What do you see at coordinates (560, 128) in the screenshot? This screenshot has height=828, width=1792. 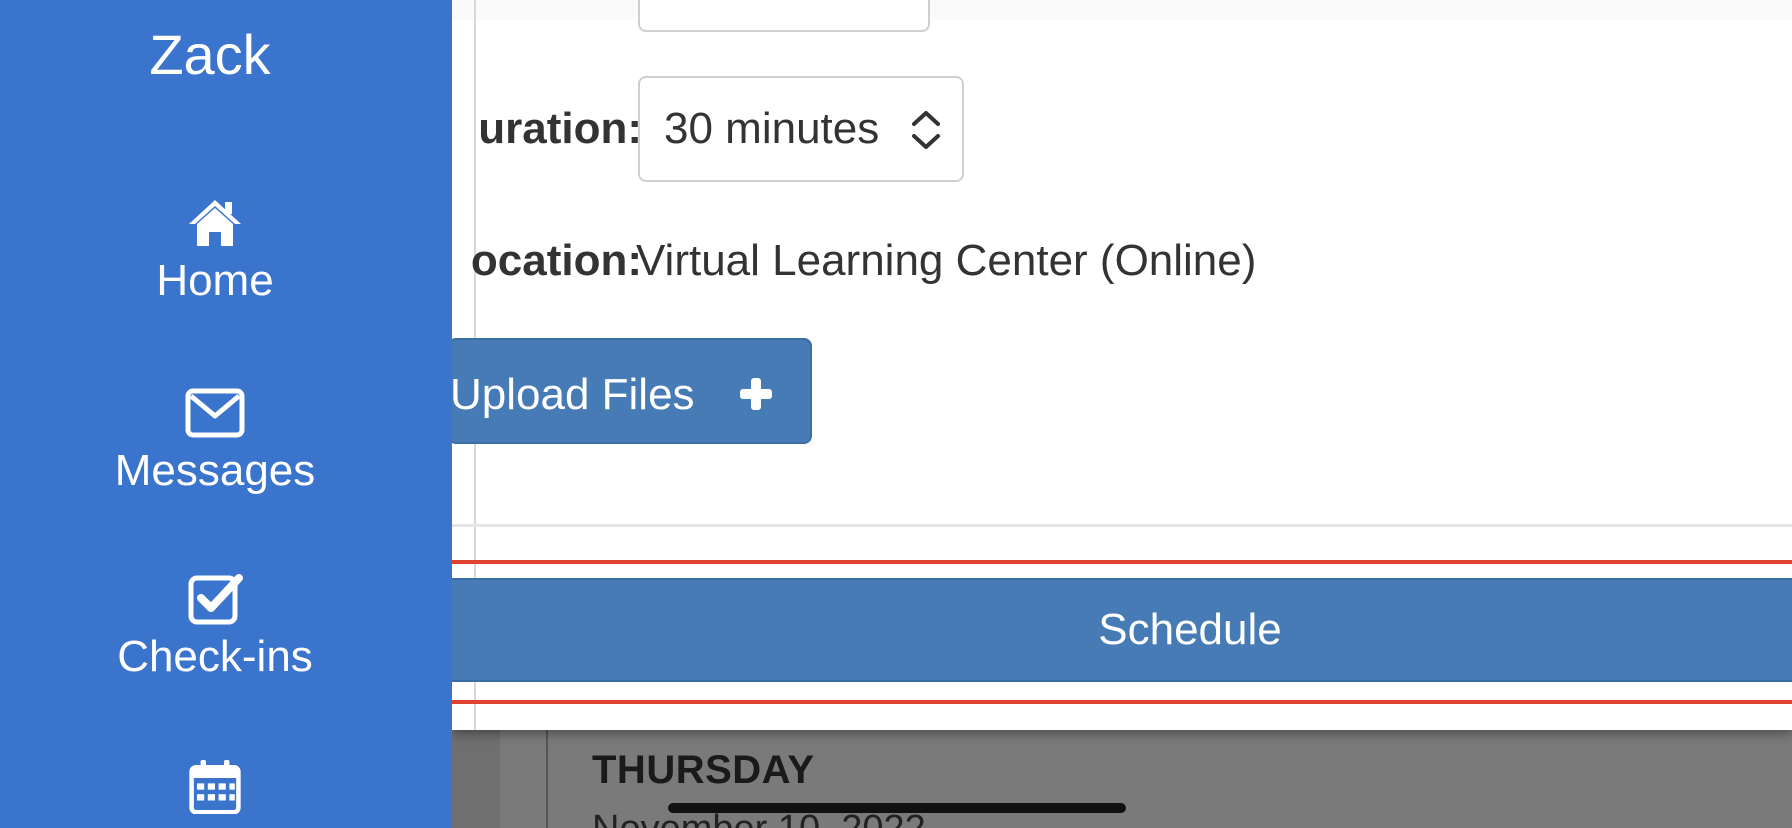 I see `duration-label: uration:` at bounding box center [560, 128].